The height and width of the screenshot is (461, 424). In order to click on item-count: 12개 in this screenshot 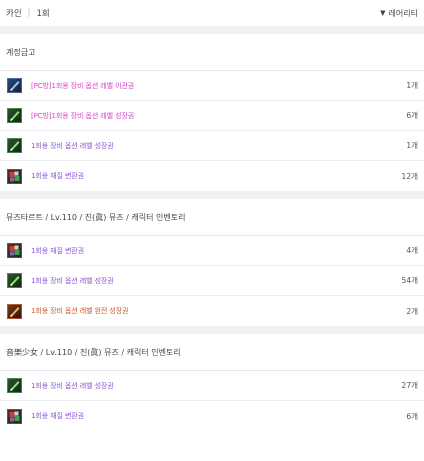, I will do `click(409, 176)`.